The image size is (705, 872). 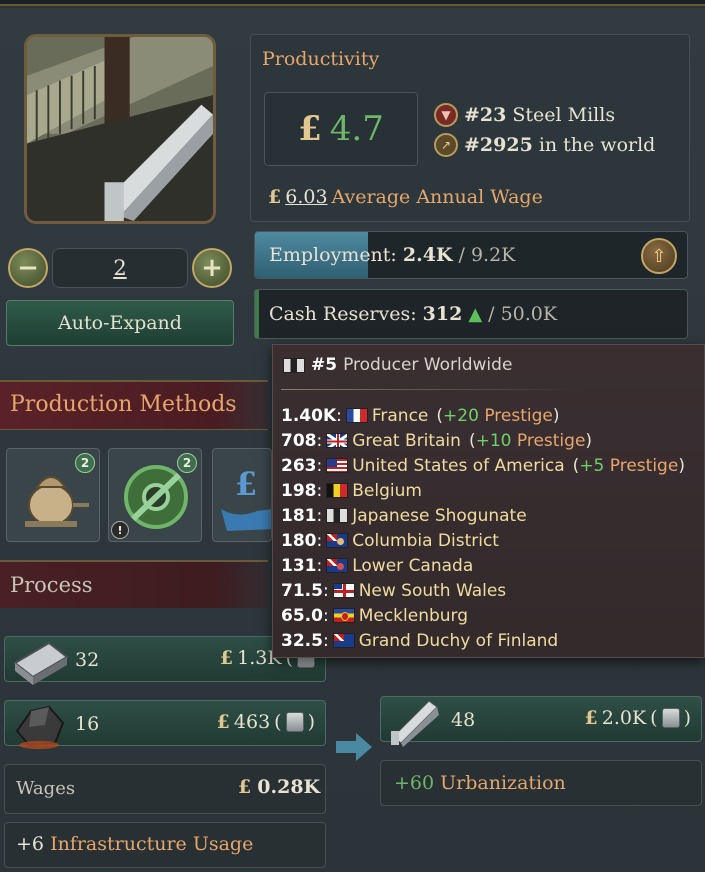 What do you see at coordinates (415, 723) in the screenshot?
I see `steel-beam-icon` at bounding box center [415, 723].